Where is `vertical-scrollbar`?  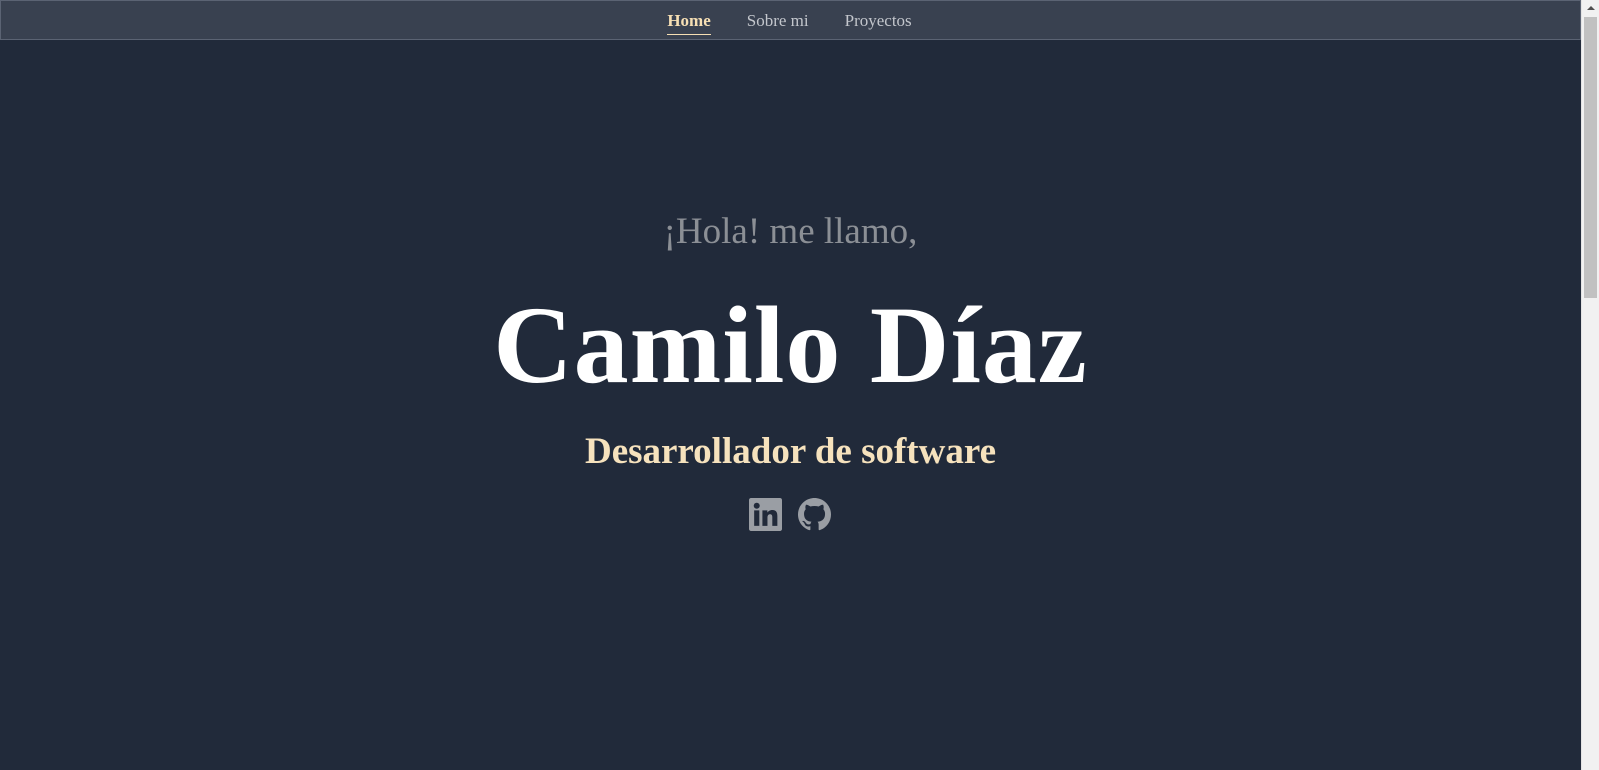 vertical-scrollbar is located at coordinates (1590, 385).